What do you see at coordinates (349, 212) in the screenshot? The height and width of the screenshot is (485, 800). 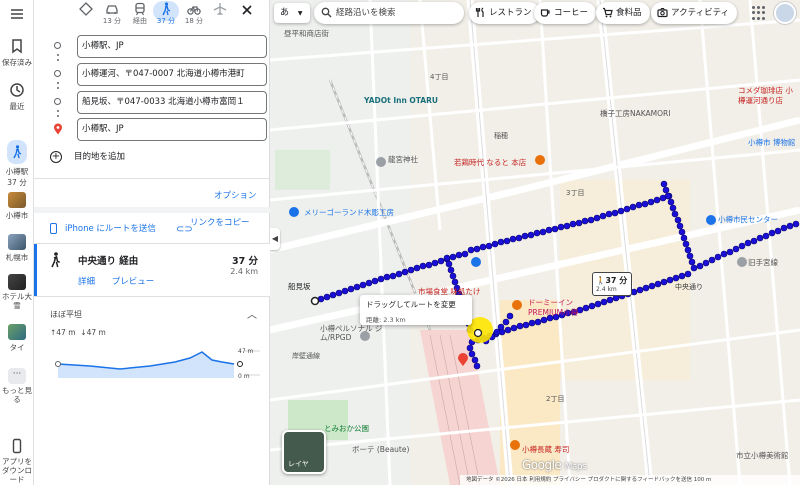 I see `poi-merry-go-round: メリーゴーランド木彫工房` at bounding box center [349, 212].